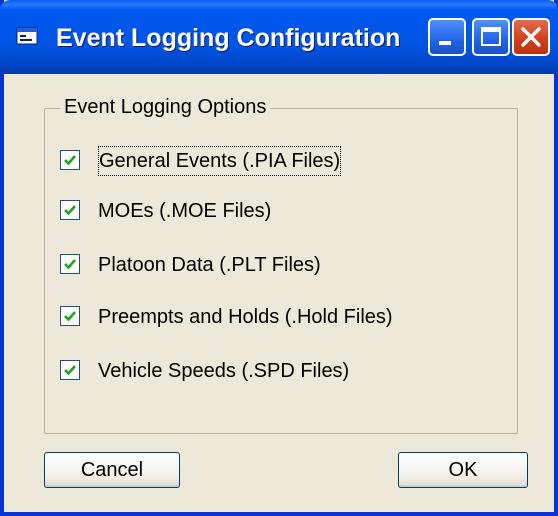 The height and width of the screenshot is (516, 558). Describe the element at coordinates (445, 43) in the screenshot. I see `minimize-icon` at that location.